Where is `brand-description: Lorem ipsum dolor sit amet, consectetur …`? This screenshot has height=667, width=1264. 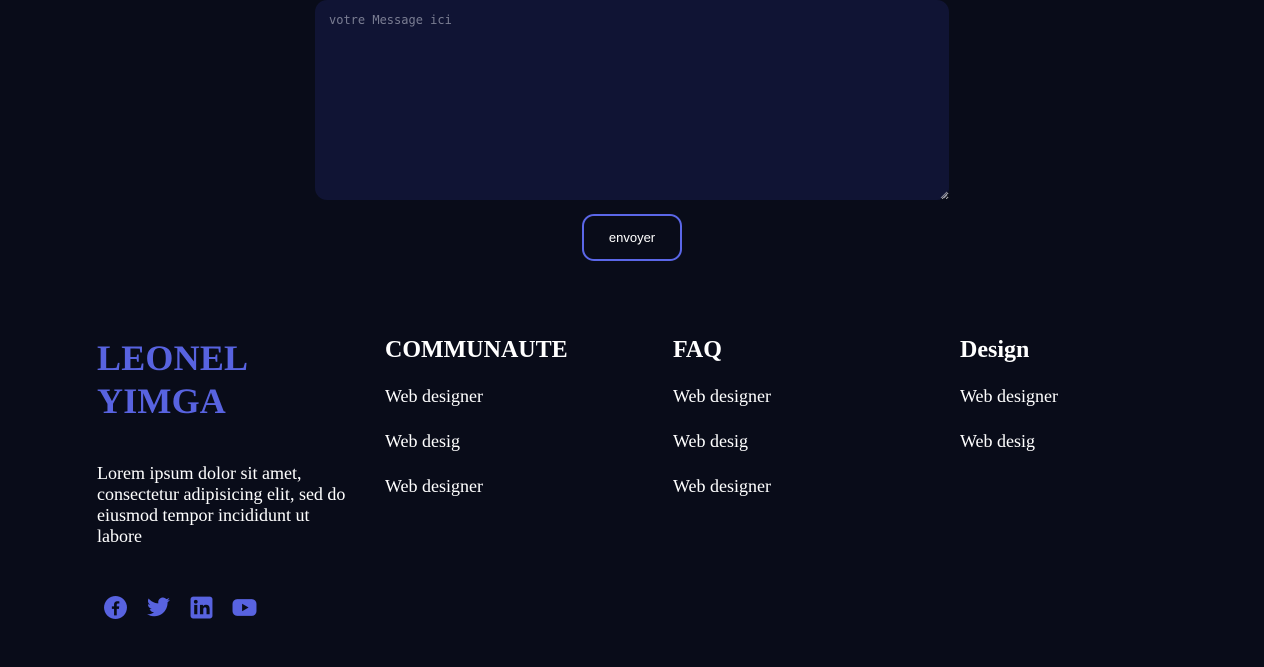 brand-description: Lorem ipsum dolor sit amet, consectetur … is located at coordinates (221, 504).